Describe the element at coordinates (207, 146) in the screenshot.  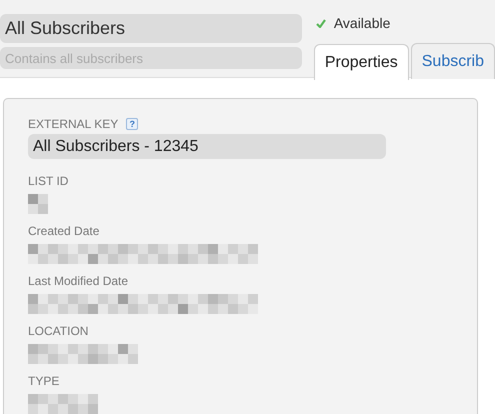
I see `external-key-field: All Subscribers - 12345` at that location.